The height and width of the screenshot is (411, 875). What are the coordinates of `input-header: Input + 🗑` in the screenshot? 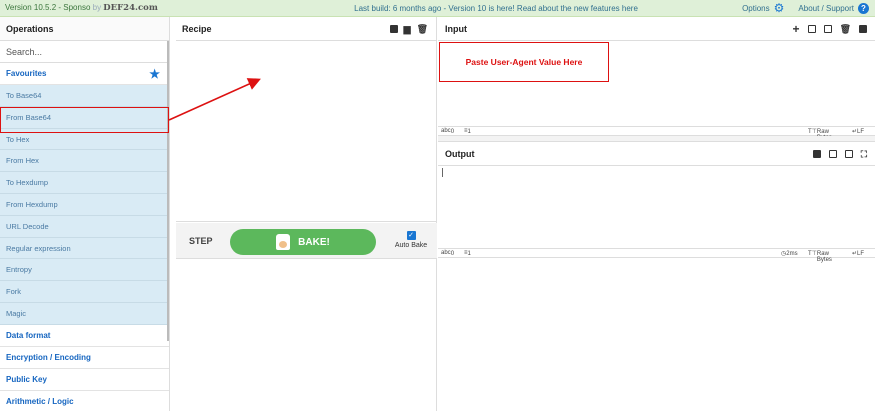 It's located at (656, 29).